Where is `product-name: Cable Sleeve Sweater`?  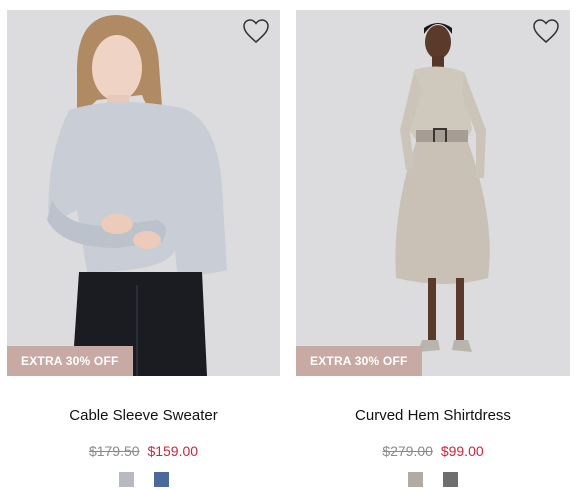 product-name: Cable Sleeve Sweater is located at coordinates (143, 415).